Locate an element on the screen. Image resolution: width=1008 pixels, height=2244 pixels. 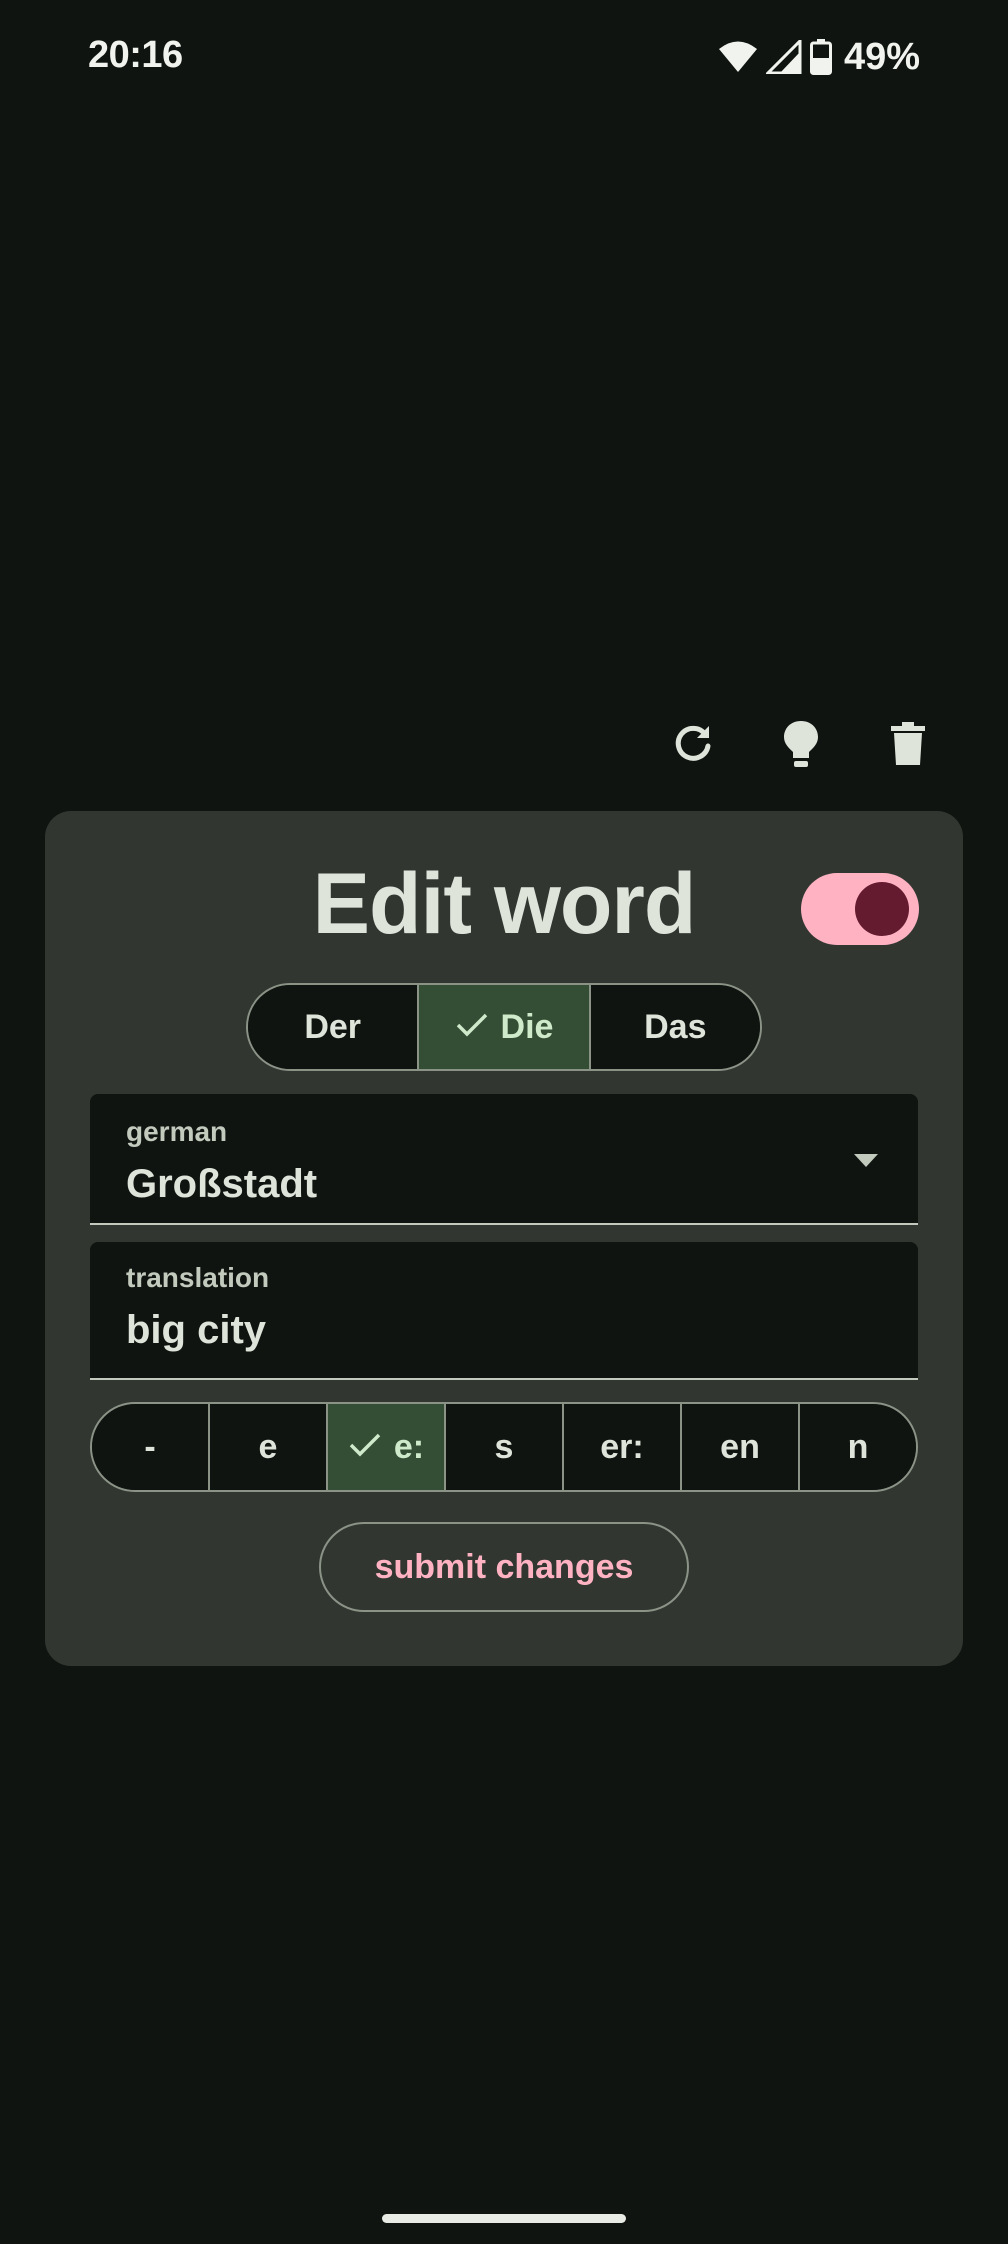
plural-option-button: - is located at coordinates (151, 1447).